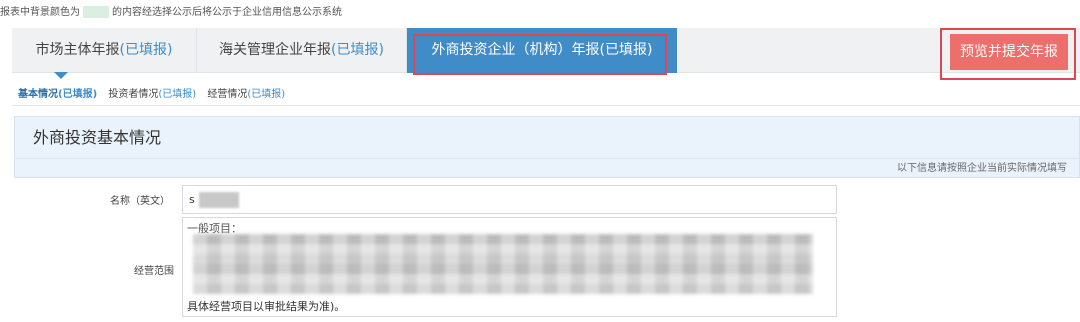 The image size is (1080, 322). What do you see at coordinates (509, 199) in the screenshot?
I see `name-english-field: s` at bounding box center [509, 199].